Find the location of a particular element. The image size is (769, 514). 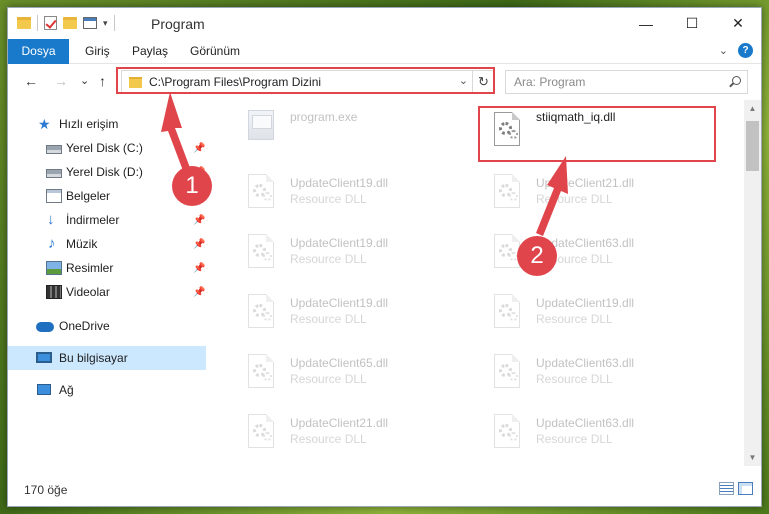

sidebar-item-network: Ağ is located at coordinates (107, 390).